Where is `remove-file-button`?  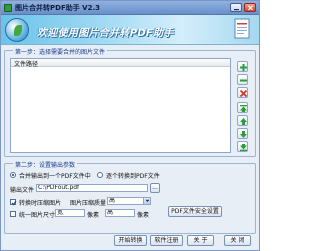
remove-file-button is located at coordinates (242, 79).